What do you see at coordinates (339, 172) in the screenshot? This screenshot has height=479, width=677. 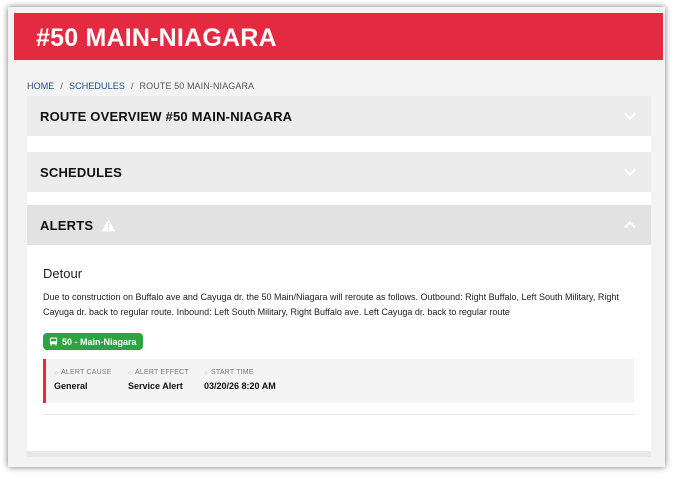 I see `accordion-schedules: SCHEDULES` at bounding box center [339, 172].